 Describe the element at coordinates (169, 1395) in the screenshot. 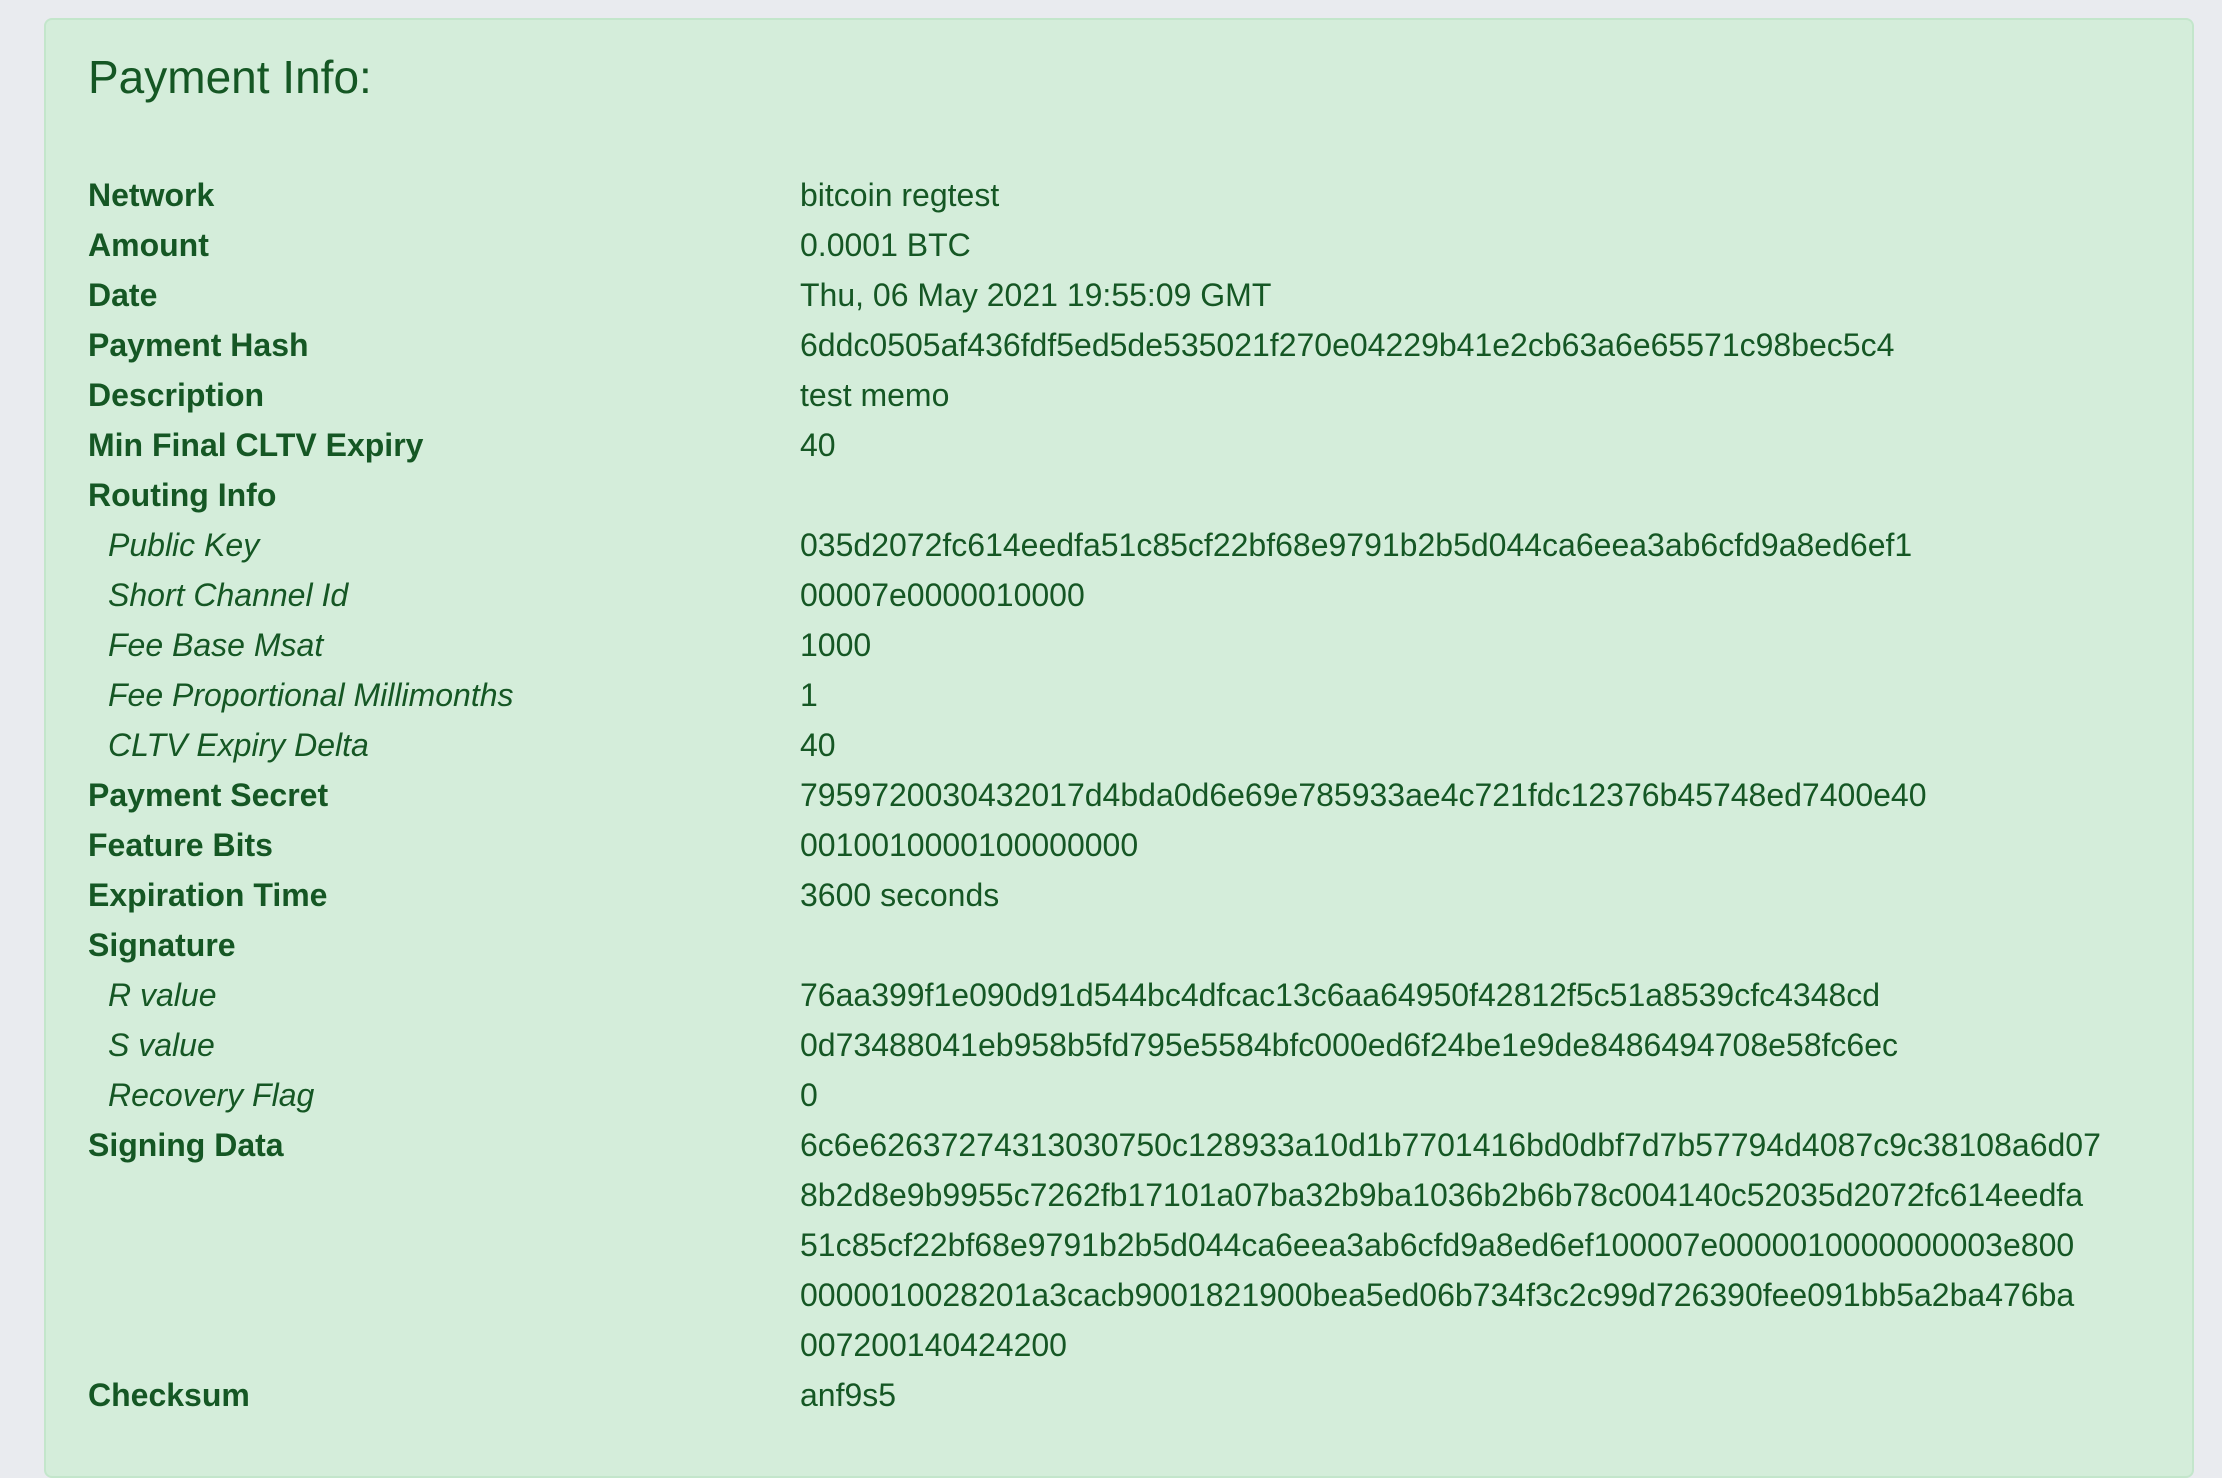

I see `field-label: Checksum` at that location.